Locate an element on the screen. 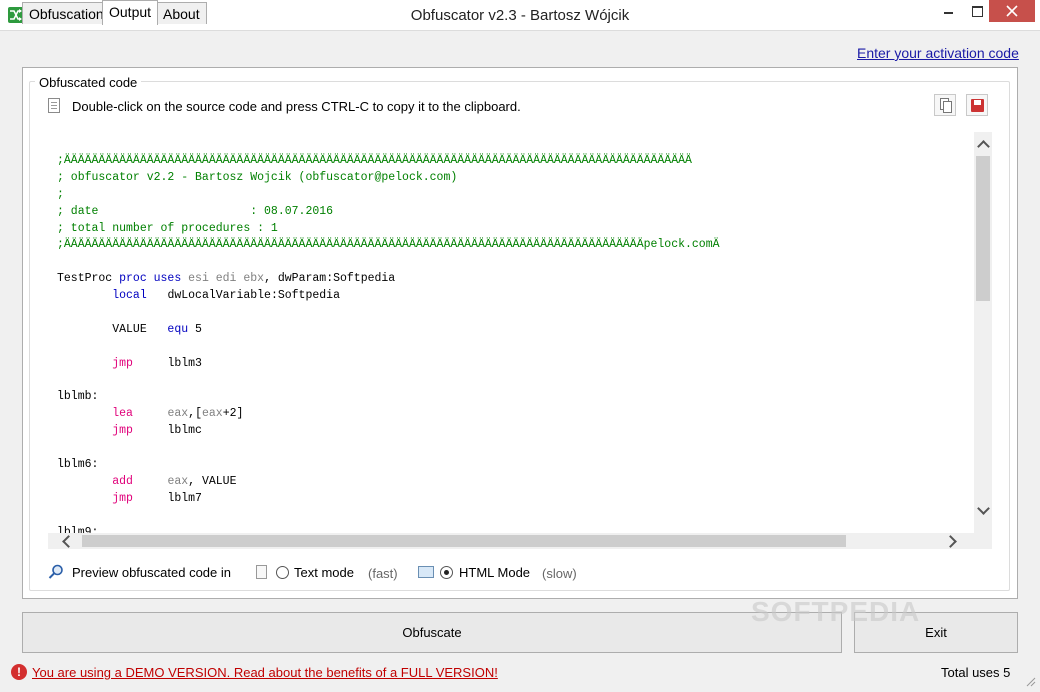 The image size is (1040, 692). code-line: ; is located at coordinates (388, 195).